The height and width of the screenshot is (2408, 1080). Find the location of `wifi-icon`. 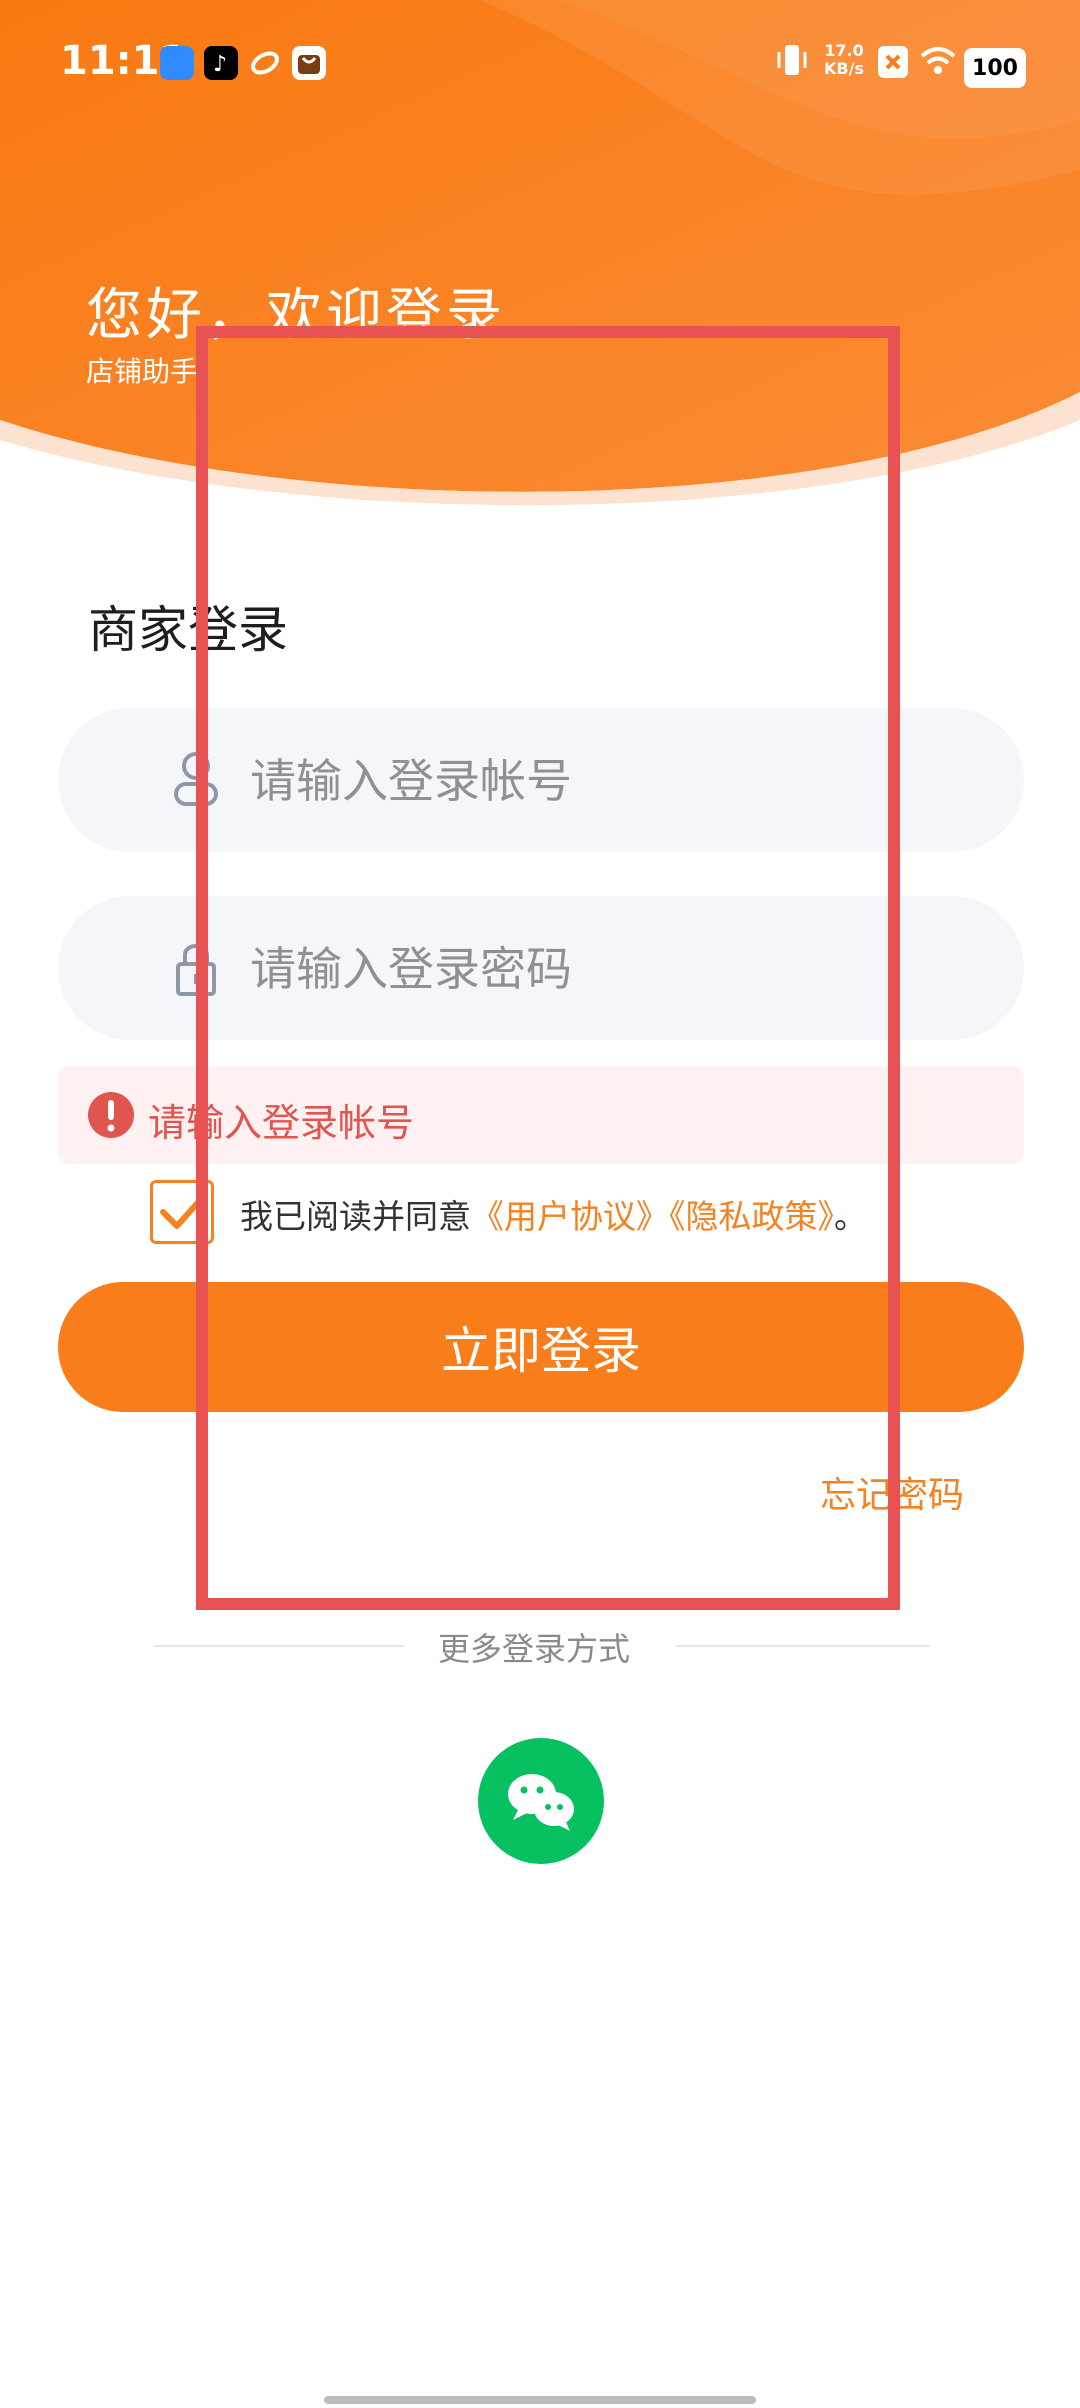

wifi-icon is located at coordinates (938, 60).